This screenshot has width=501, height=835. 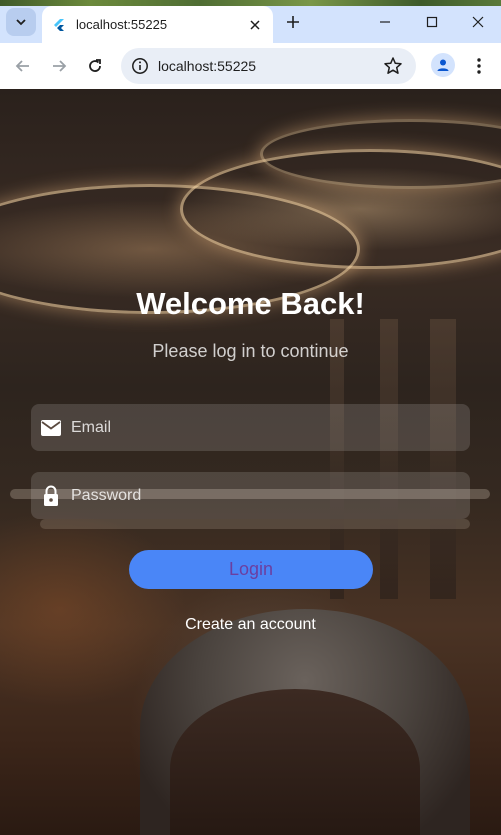 I want to click on browser-toolbar: localhost:55225, so click(x=250, y=66).